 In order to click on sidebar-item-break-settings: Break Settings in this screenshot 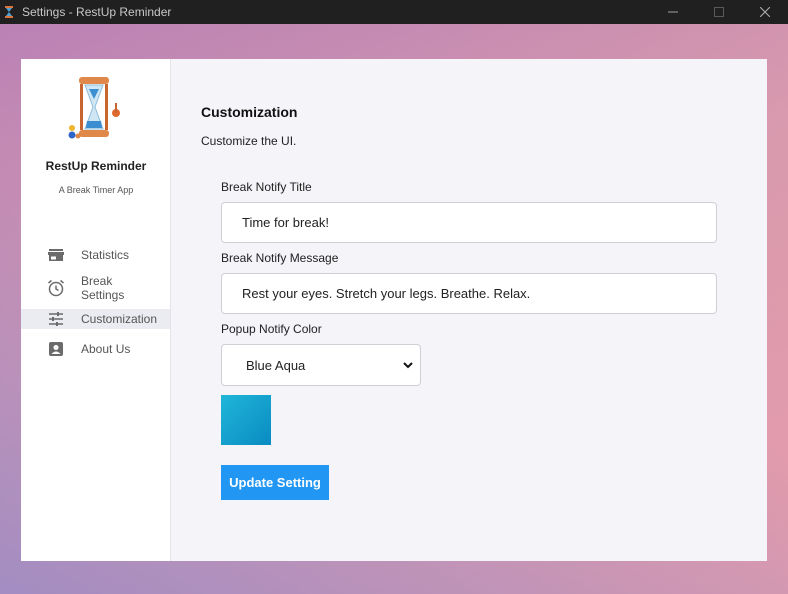, I will do `click(95, 288)`.